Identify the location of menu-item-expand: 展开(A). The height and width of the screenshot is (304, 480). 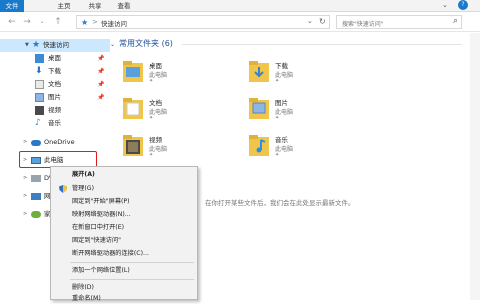
(124, 174).